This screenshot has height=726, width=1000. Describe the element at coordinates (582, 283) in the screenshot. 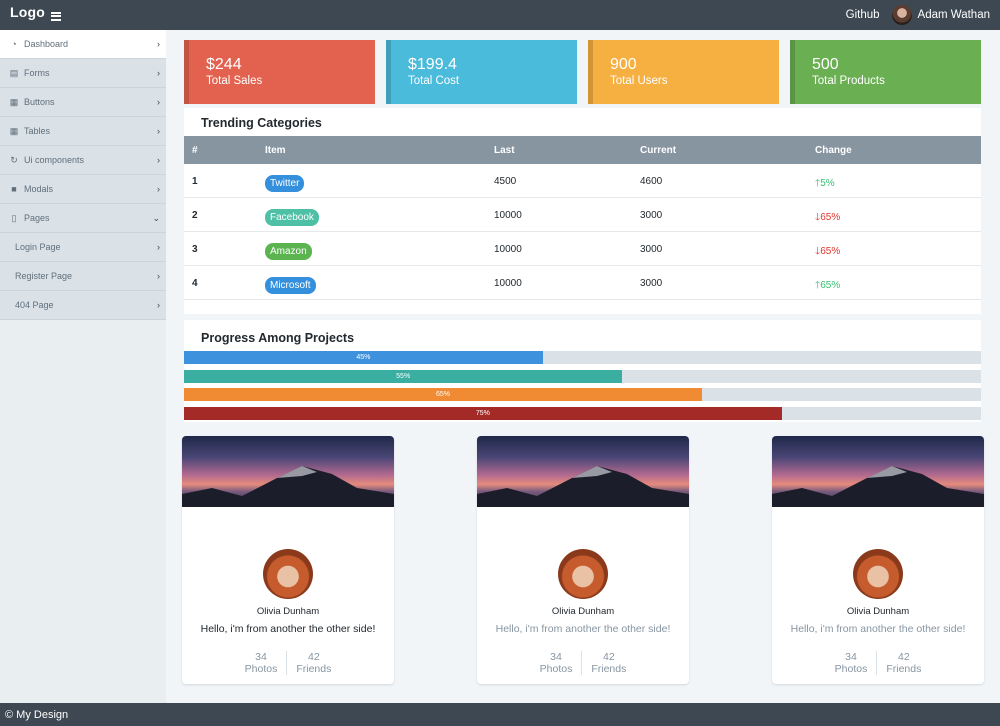

I see `table-row: 4 Microsoft 10000 3000 🡑65%` at that location.